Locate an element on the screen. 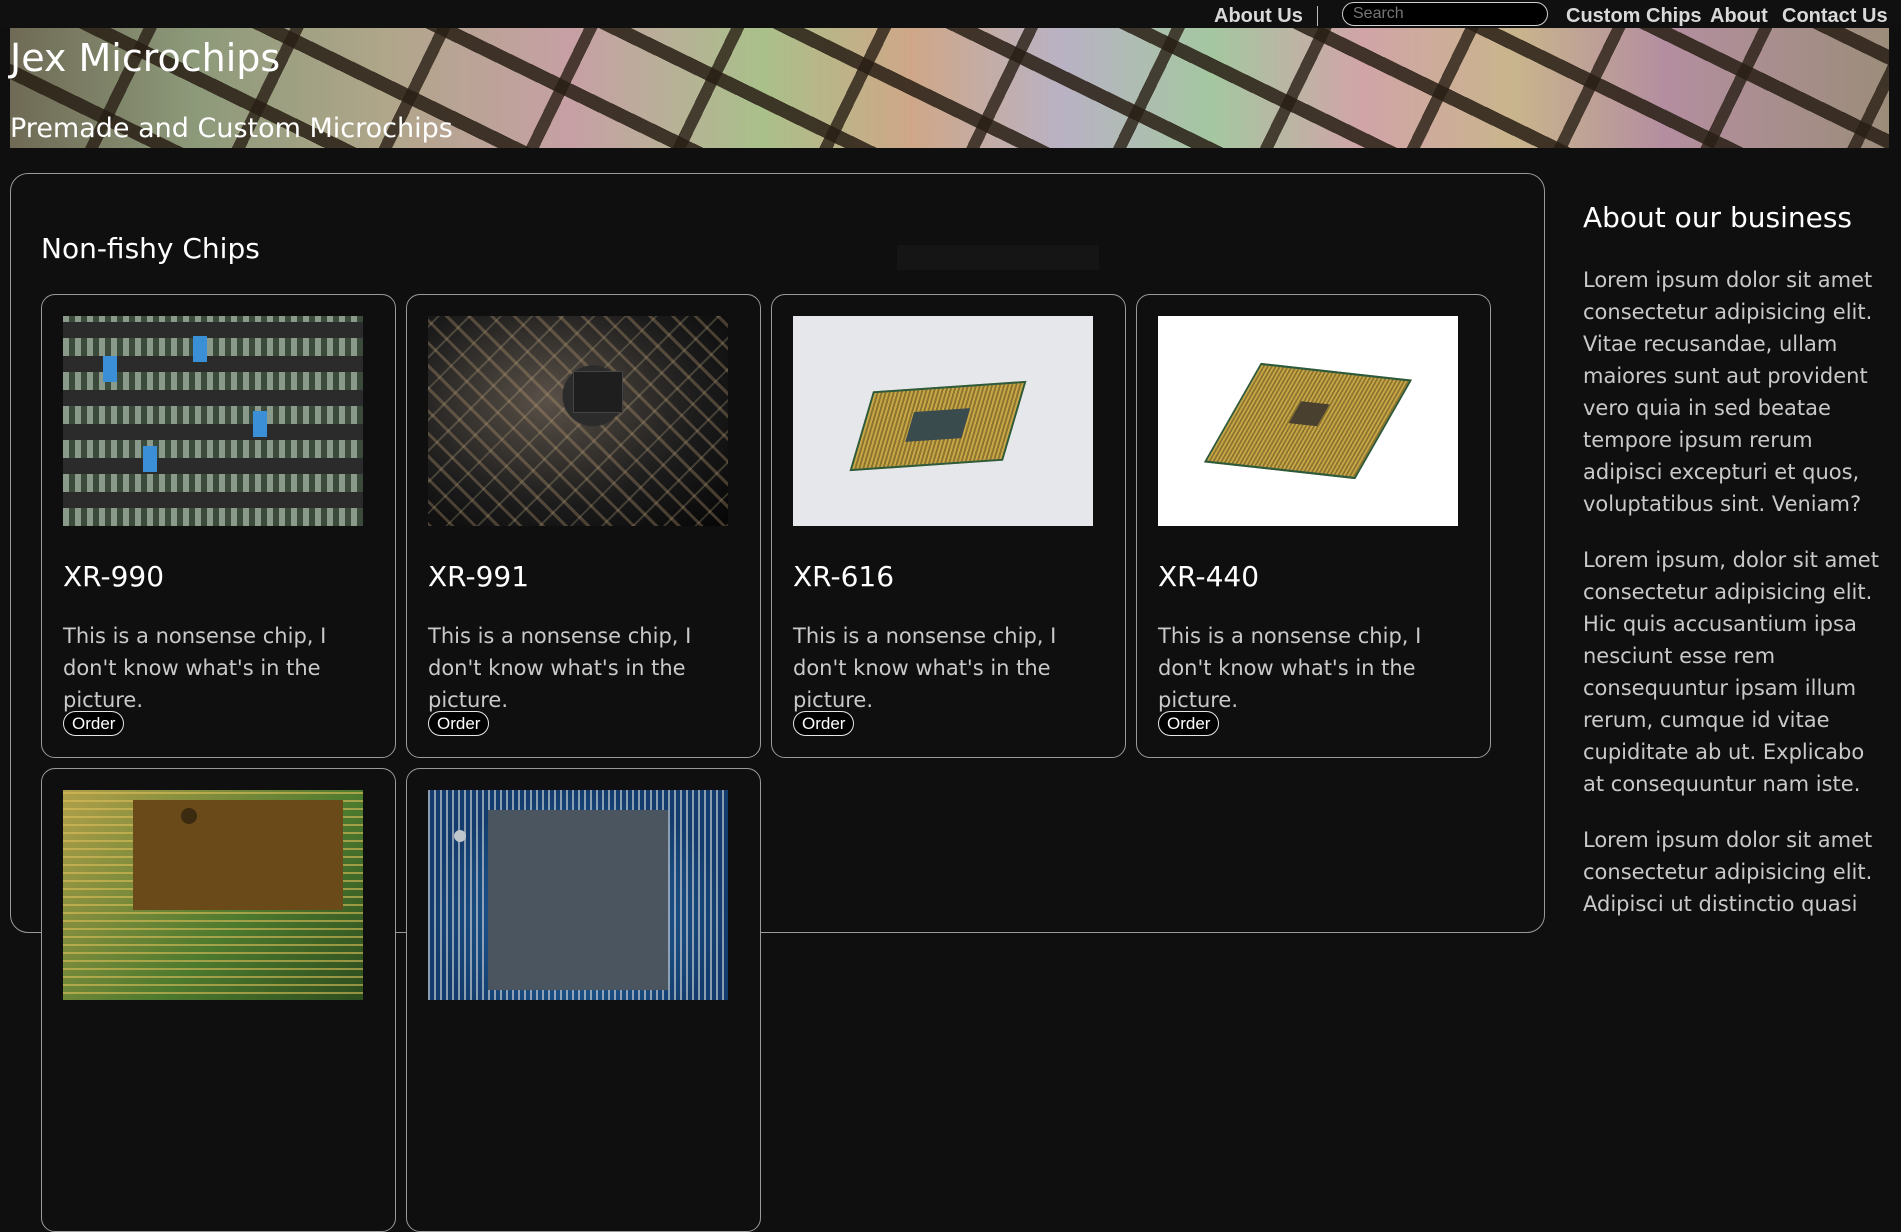  nav-link-contact-us: Contact Us is located at coordinates (1835, 16).